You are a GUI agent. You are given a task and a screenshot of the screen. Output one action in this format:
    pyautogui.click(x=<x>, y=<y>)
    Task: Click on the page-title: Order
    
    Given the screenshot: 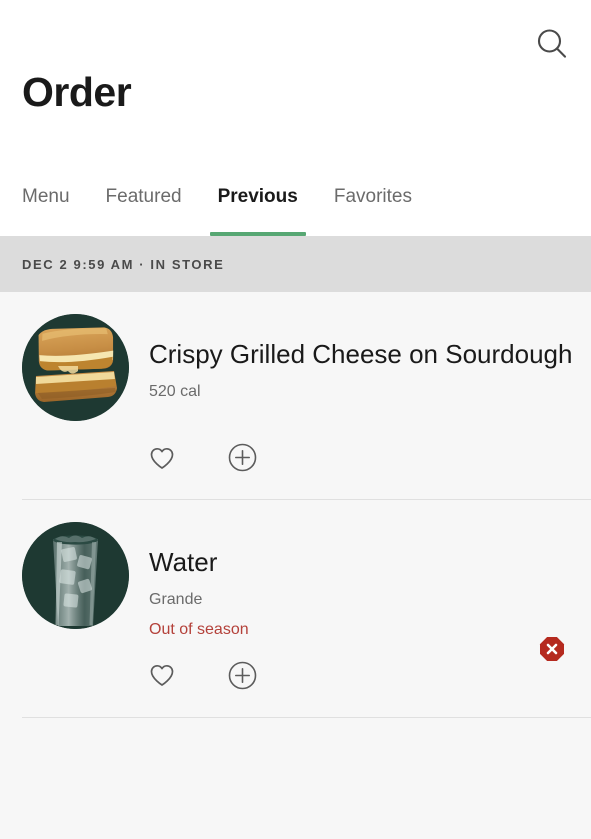 What is the action you would take?
    pyautogui.click(x=77, y=92)
    